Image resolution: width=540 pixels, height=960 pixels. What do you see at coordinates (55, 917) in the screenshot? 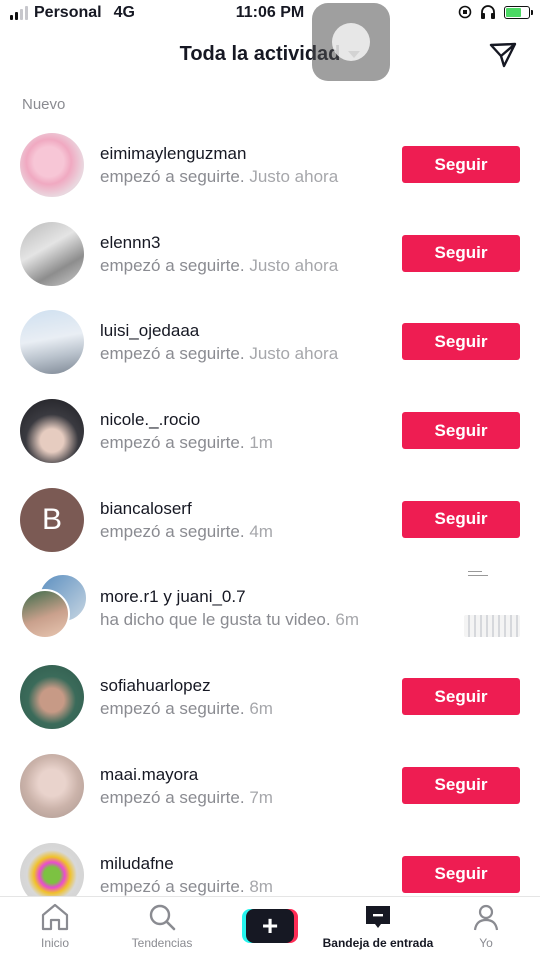
I see `home-icon` at bounding box center [55, 917].